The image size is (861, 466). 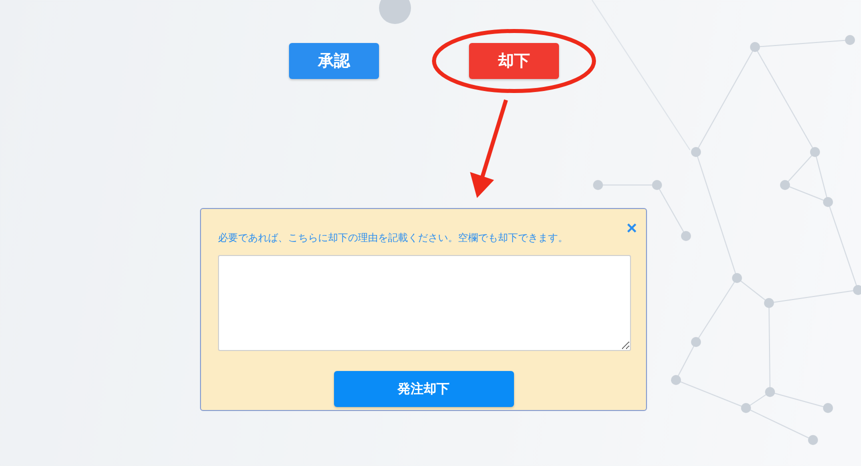 What do you see at coordinates (393, 238) in the screenshot?
I see `instruction-text: 必要であれば、こちらに却下の理由を記載ください。空欄でも却下できます。` at bounding box center [393, 238].